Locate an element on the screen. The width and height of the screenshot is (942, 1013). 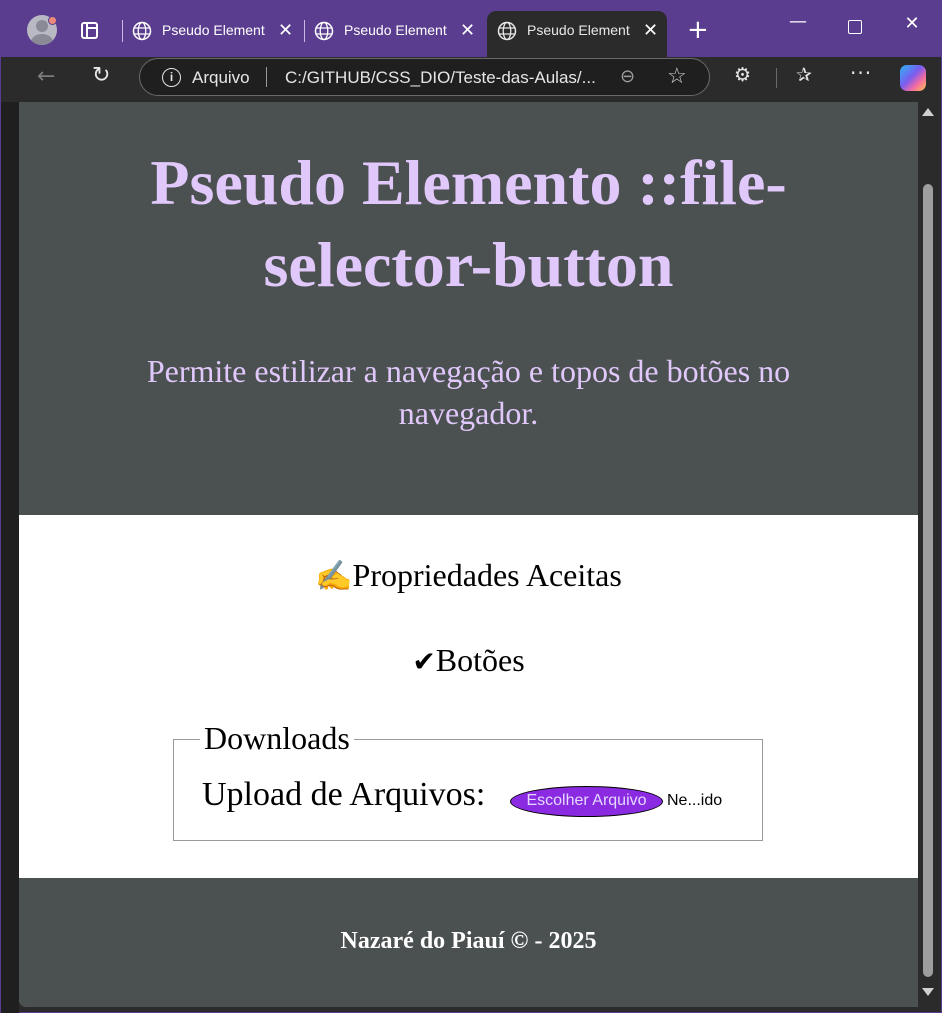
scroll-down-arrow-icon is located at coordinates (928, 992).